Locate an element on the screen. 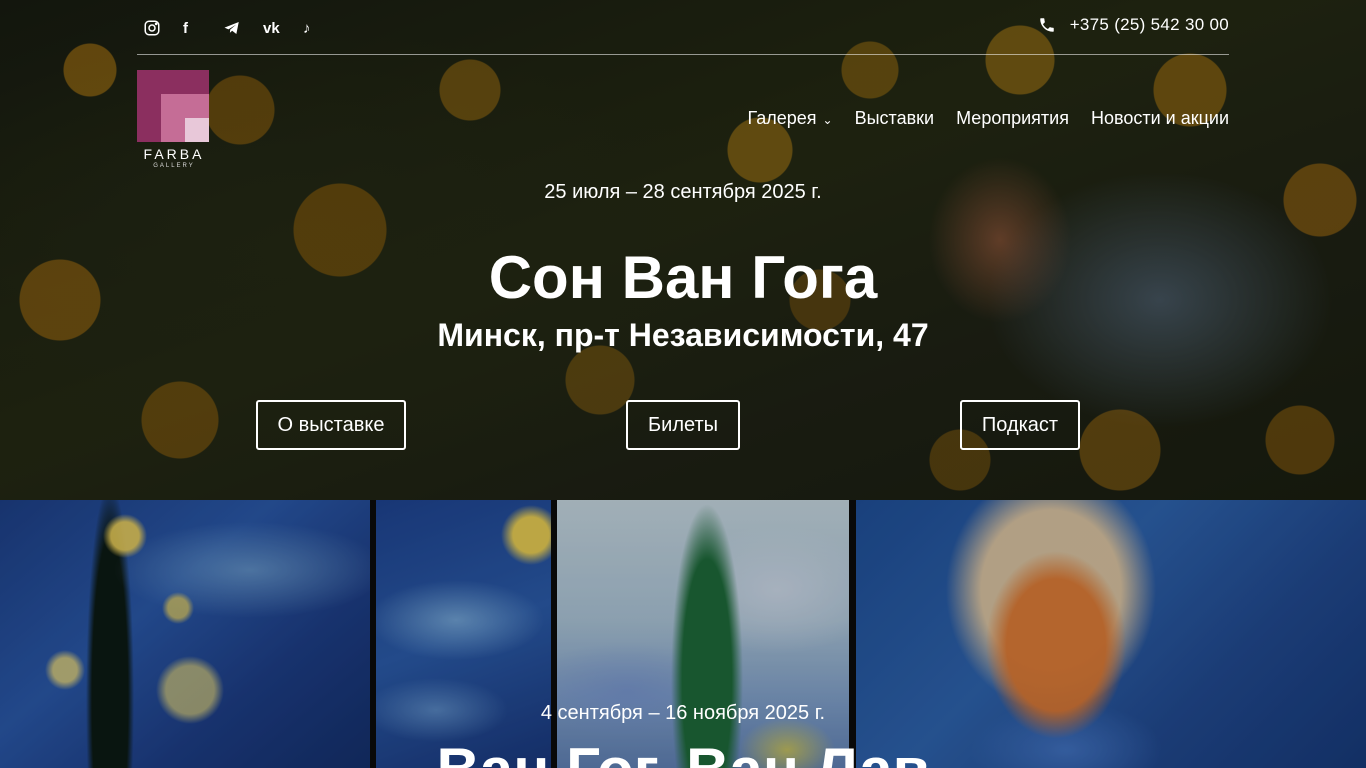 Image resolution: width=1366 pixels, height=768 pixels. chevron-down-icon: ⌄ is located at coordinates (827, 119).